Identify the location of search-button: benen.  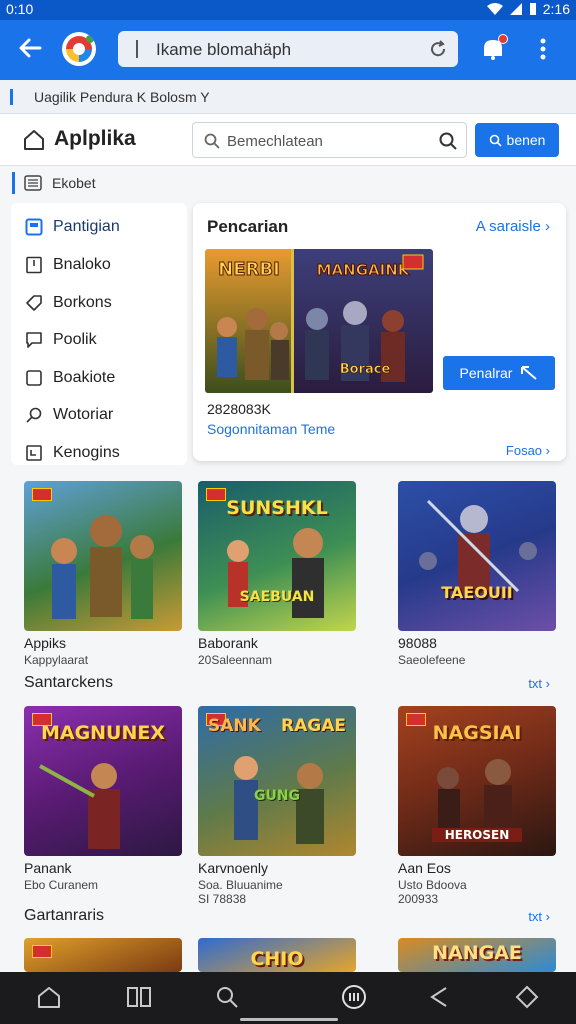
(517, 140).